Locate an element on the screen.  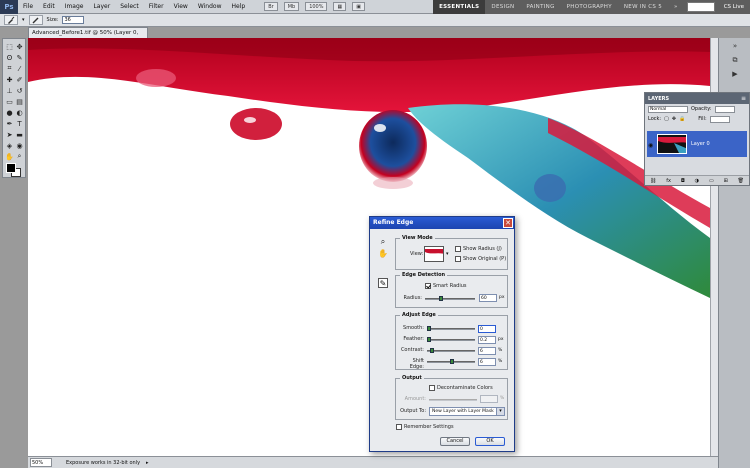
path-selection-tool-icon: ➤ is located at coordinates (9, 134).